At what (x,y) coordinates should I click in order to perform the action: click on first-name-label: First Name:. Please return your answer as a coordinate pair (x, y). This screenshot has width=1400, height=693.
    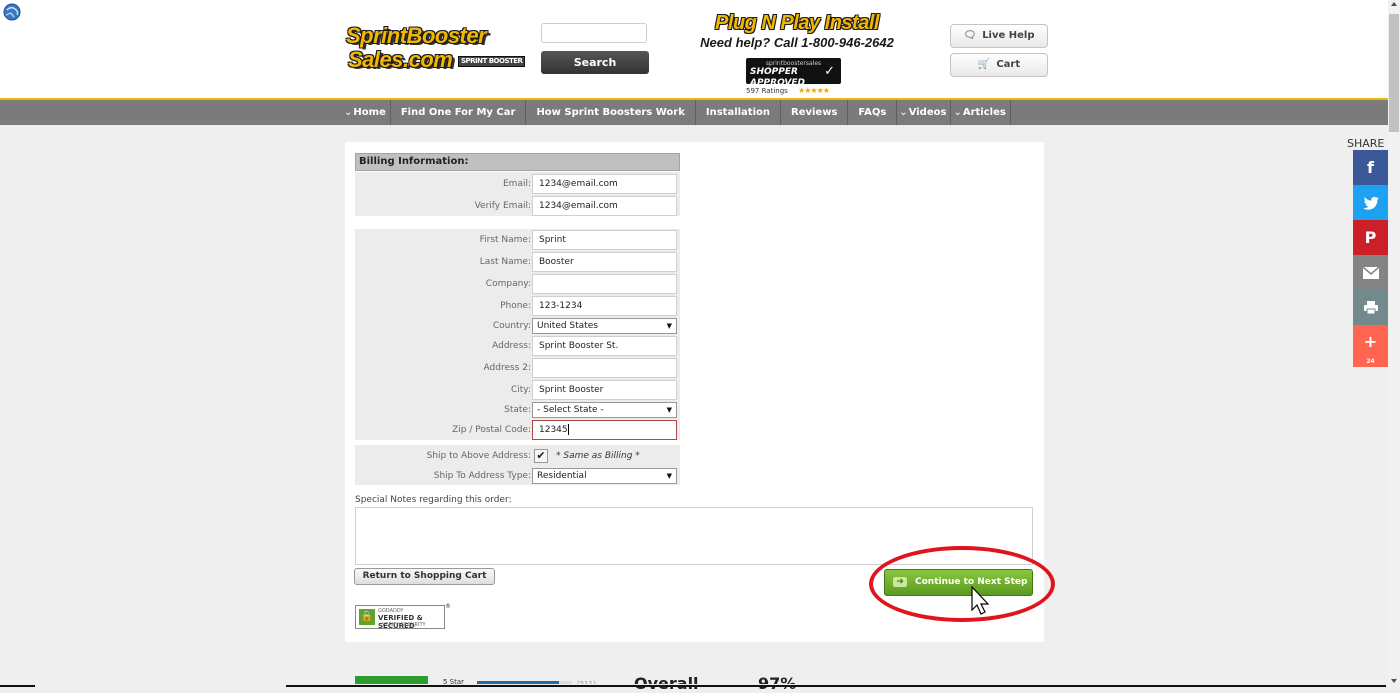
    Looking at the image, I should click on (505, 240).